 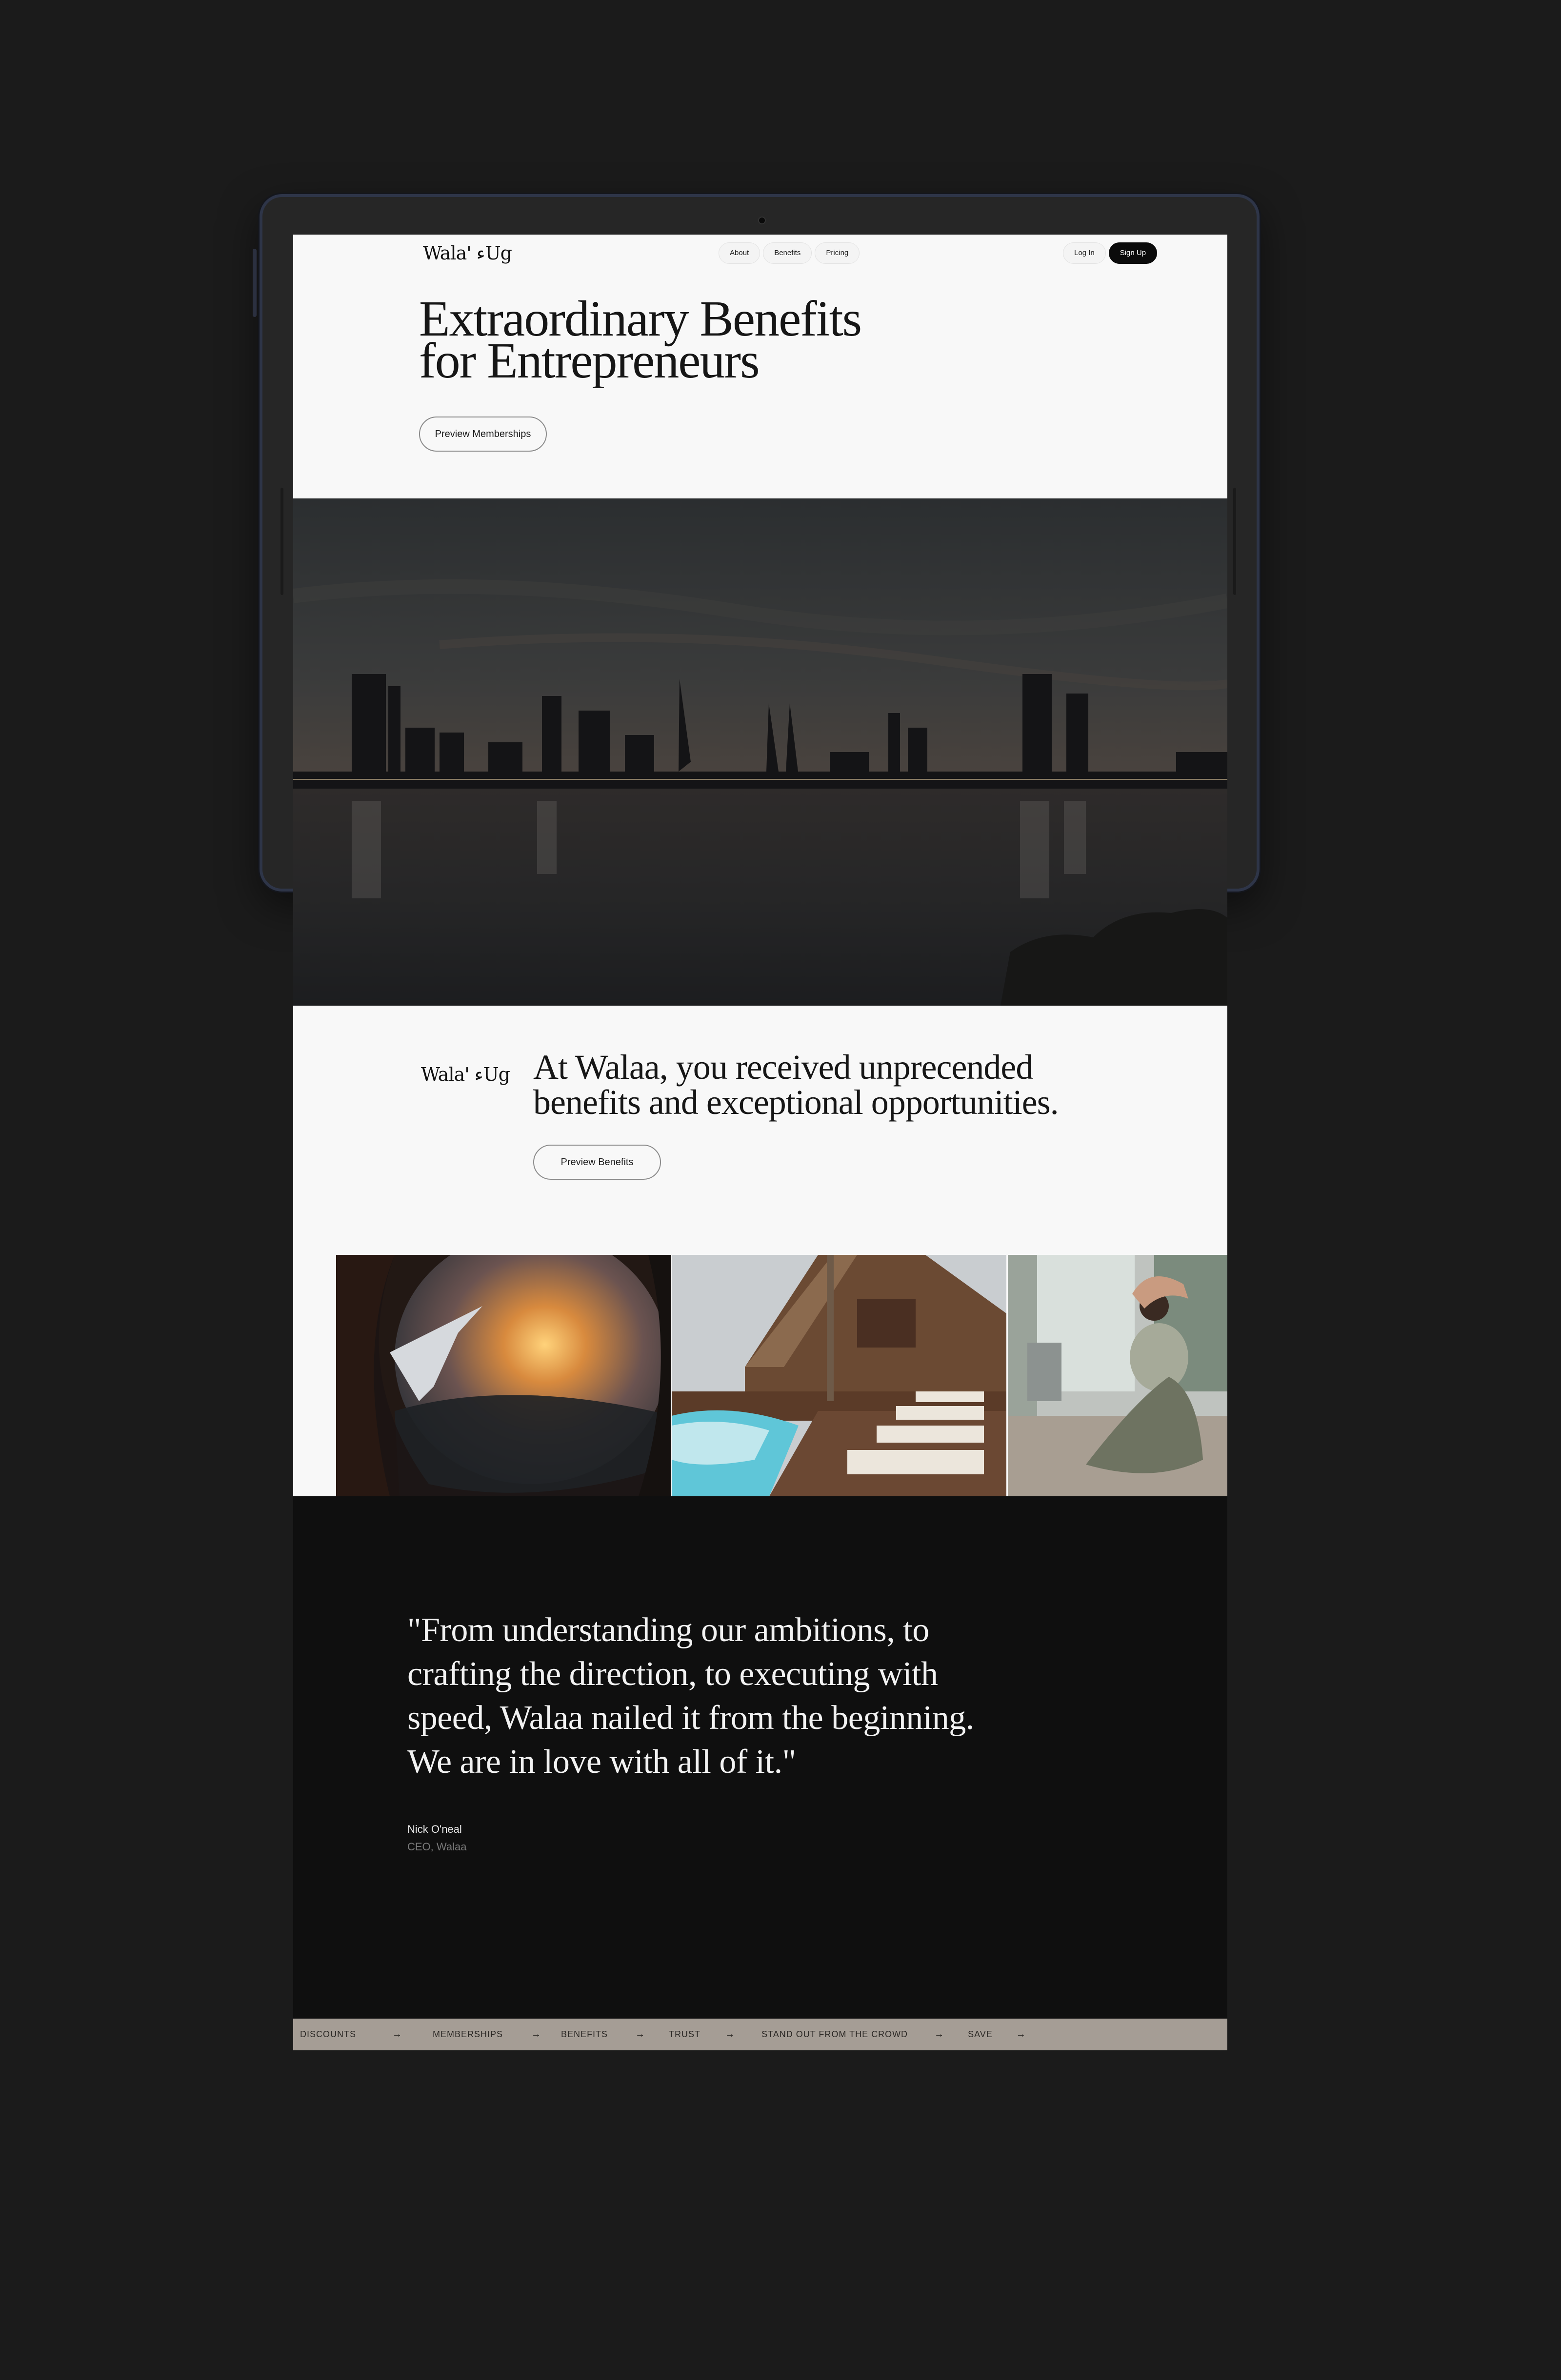 What do you see at coordinates (434, 1829) in the screenshot?
I see `testimonial-author: Nick O'neal` at bounding box center [434, 1829].